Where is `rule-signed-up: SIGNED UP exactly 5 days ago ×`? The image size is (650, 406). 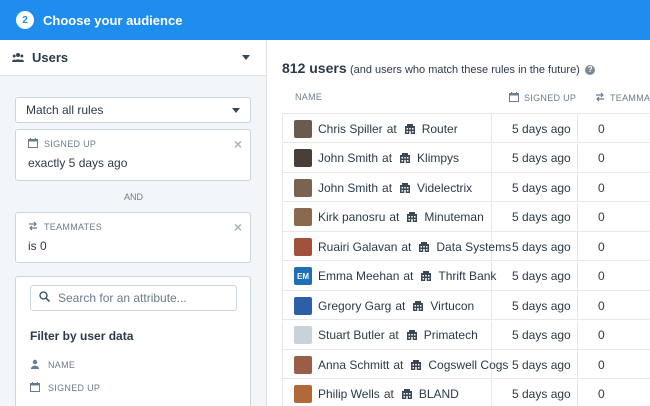 rule-signed-up: SIGNED UP exactly 5 days ago × is located at coordinates (133, 155).